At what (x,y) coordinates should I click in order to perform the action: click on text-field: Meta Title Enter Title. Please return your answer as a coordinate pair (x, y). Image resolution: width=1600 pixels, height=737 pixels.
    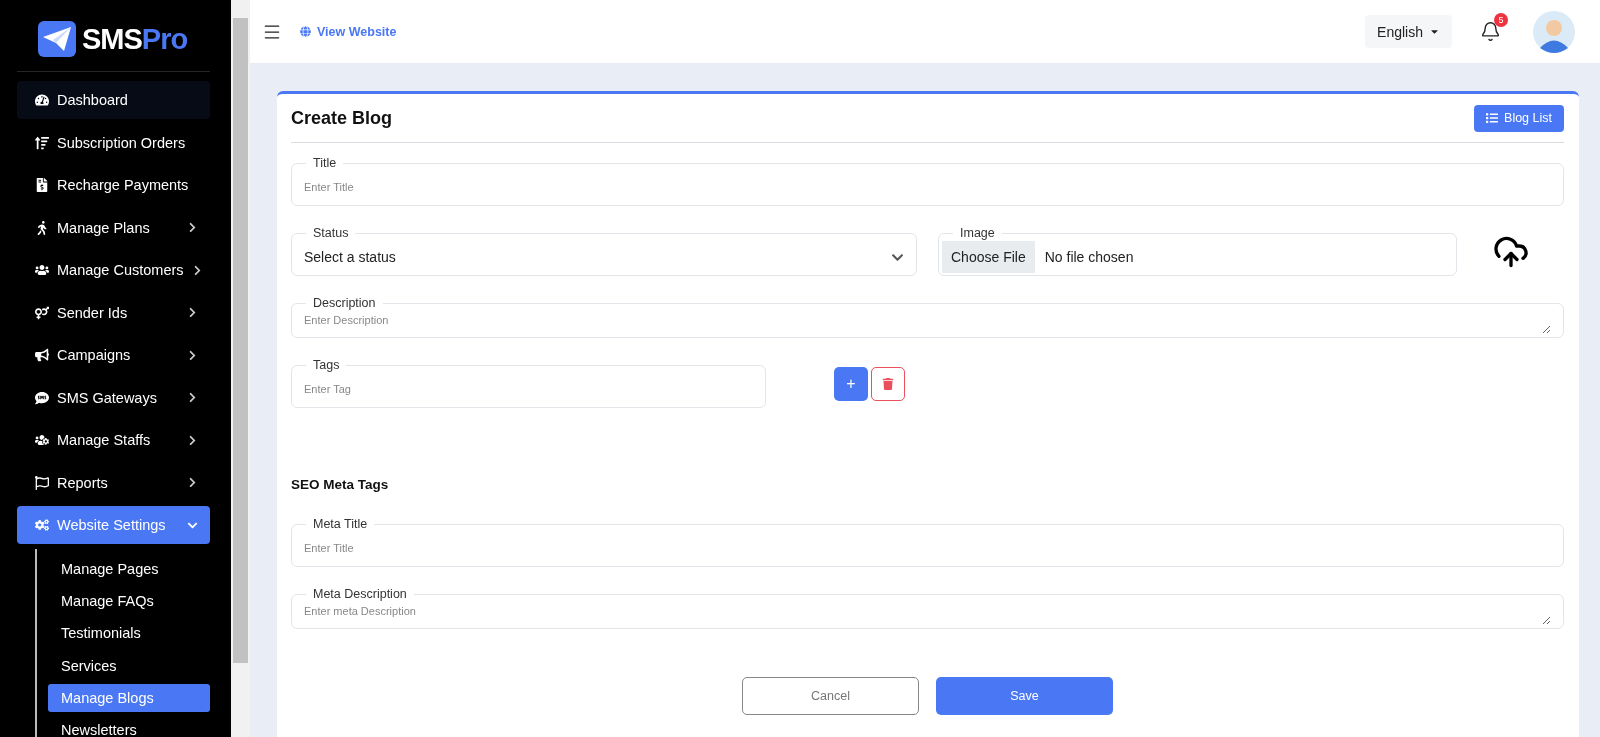
    Looking at the image, I should click on (927, 542).